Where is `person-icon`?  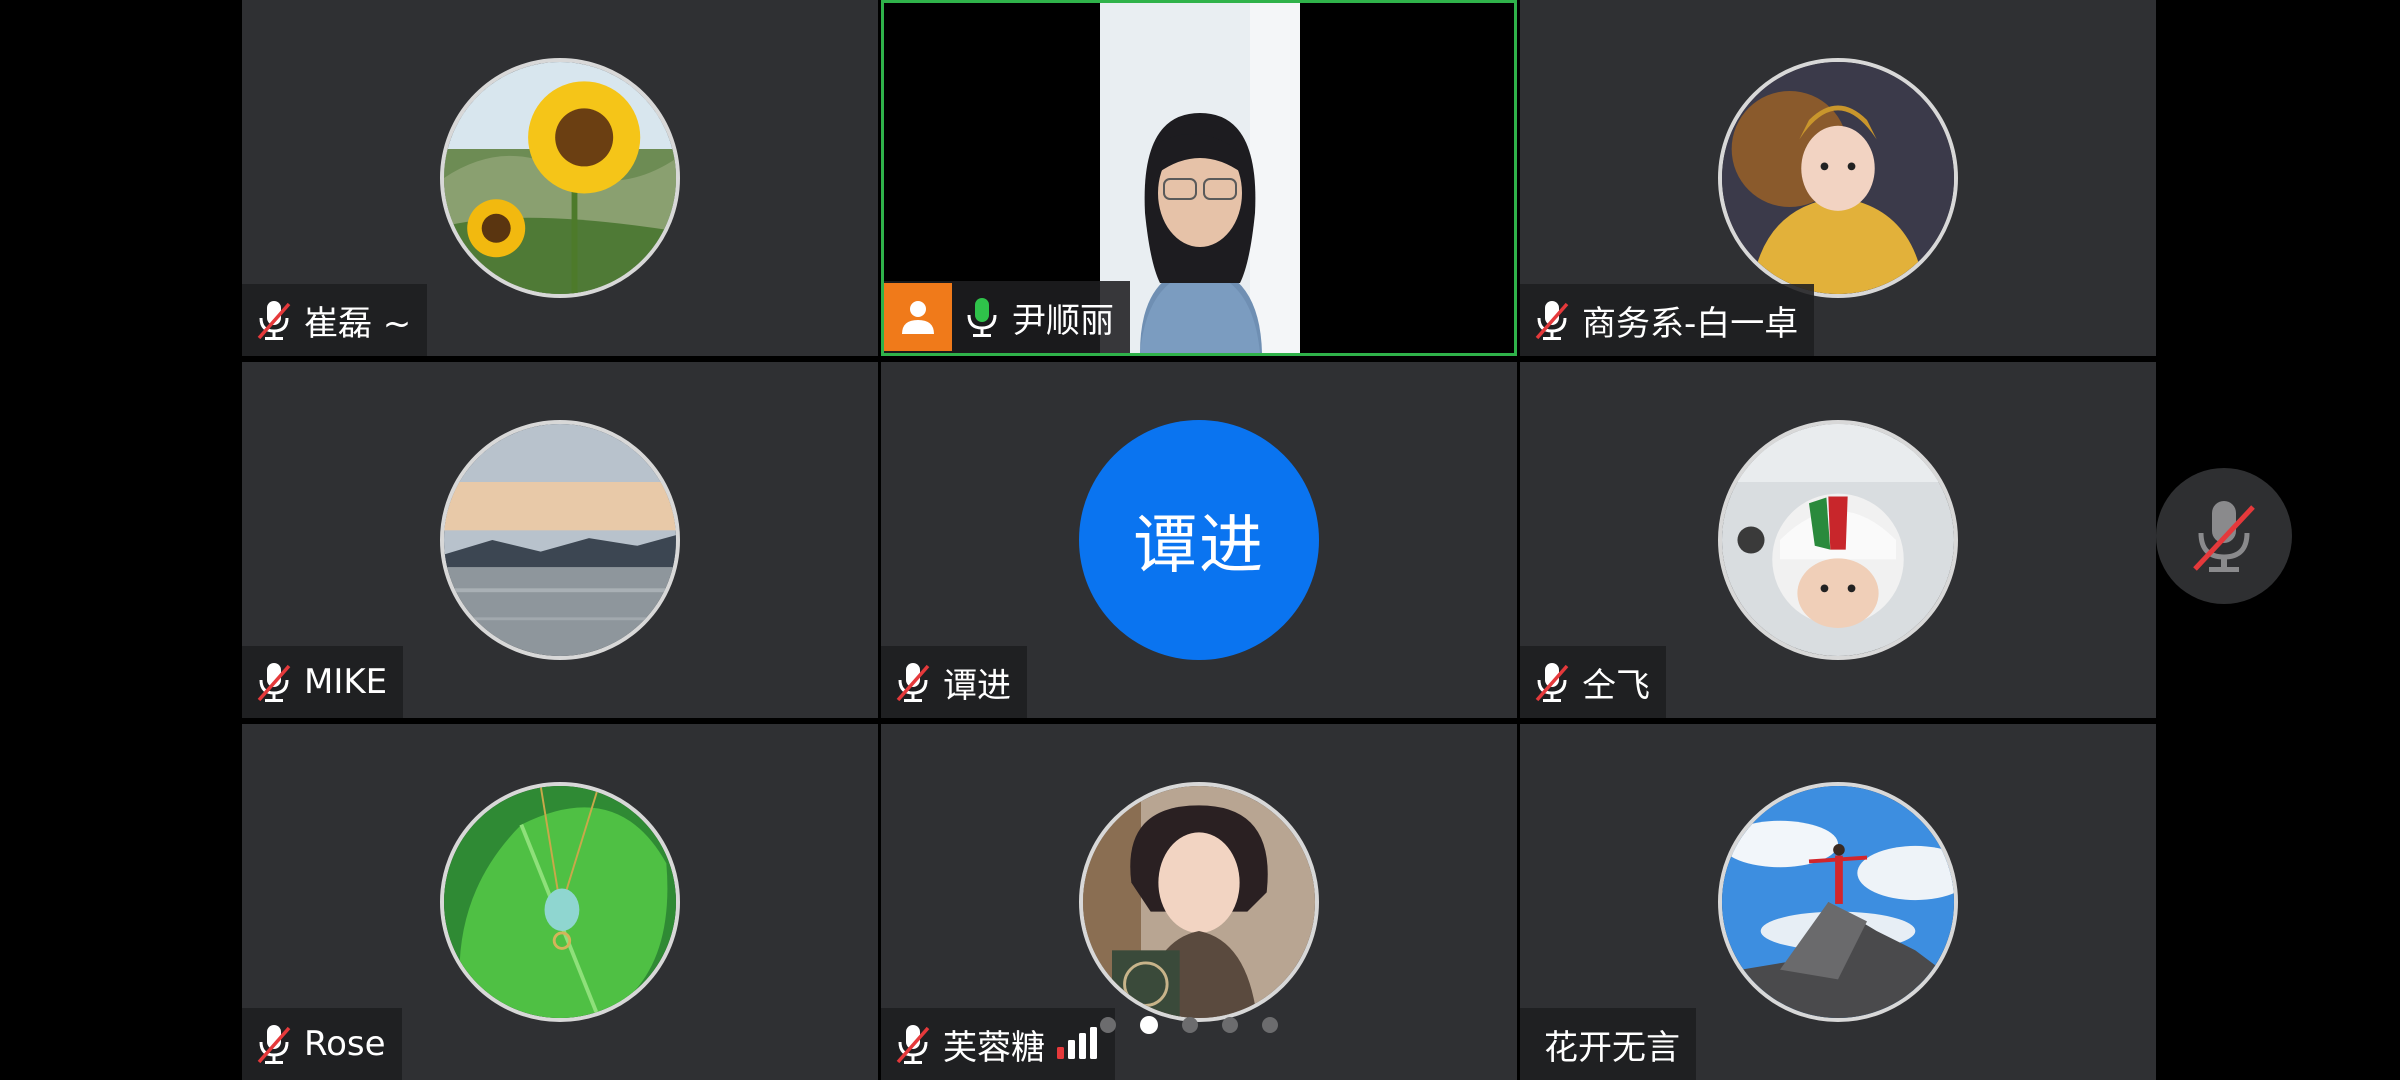
person-icon is located at coordinates (918, 317).